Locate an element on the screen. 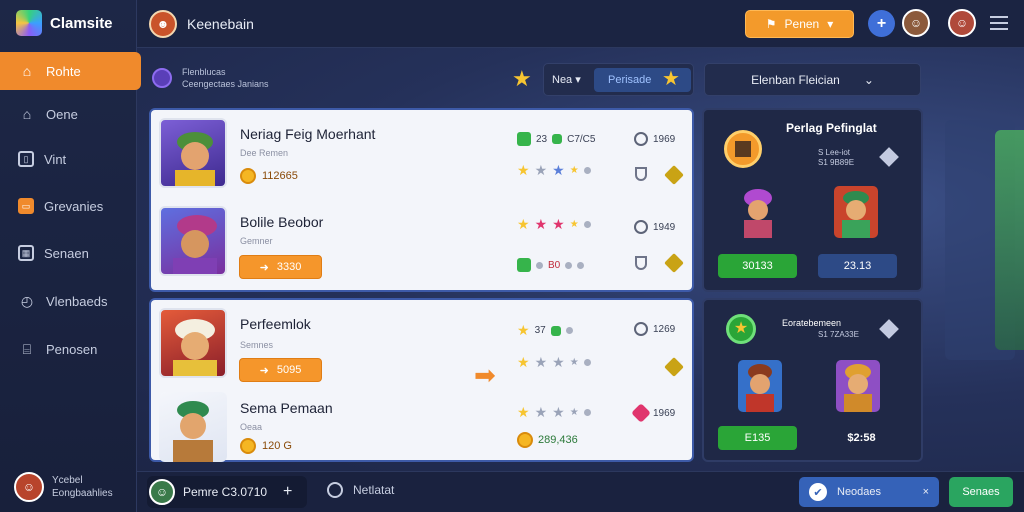 Image resolution: width=1024 pixels, height=512 pixels. close-icon: × is located at coordinates (926, 492).